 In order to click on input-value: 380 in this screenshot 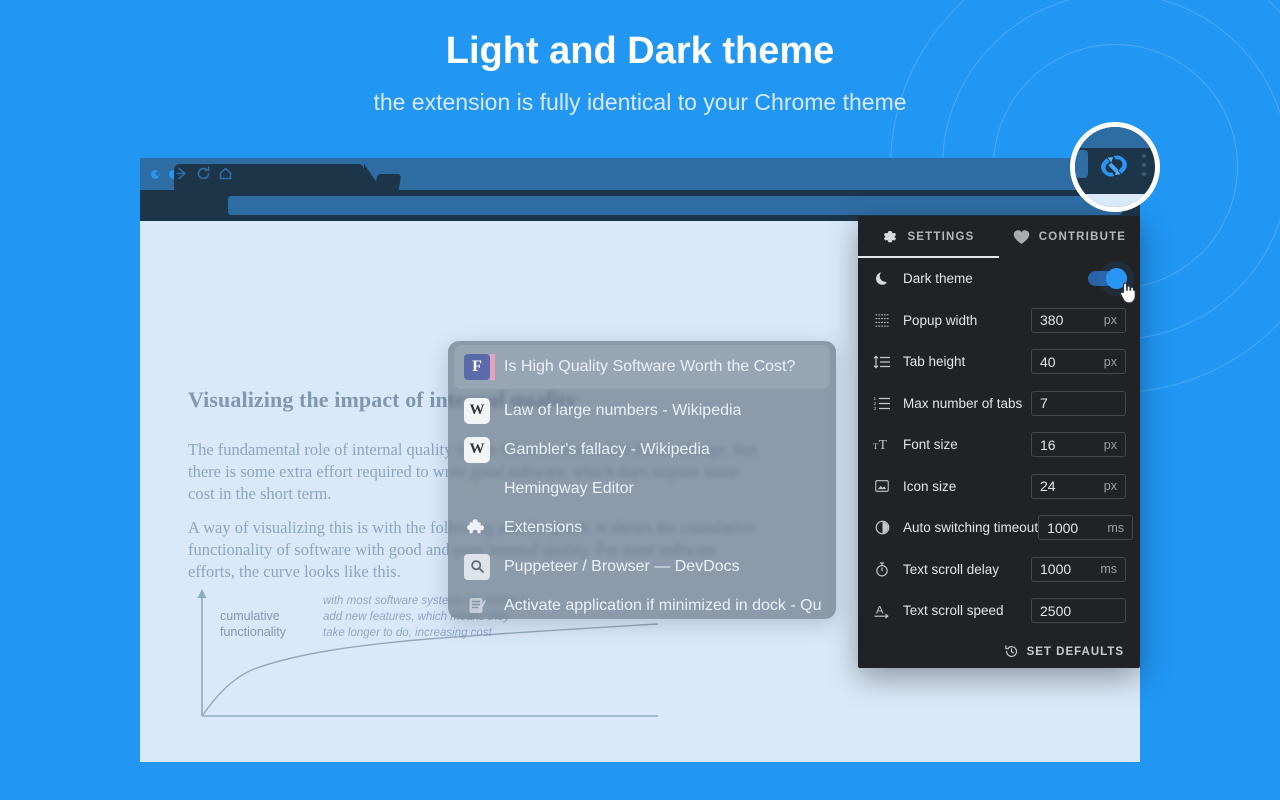, I will do `click(1052, 320)`.